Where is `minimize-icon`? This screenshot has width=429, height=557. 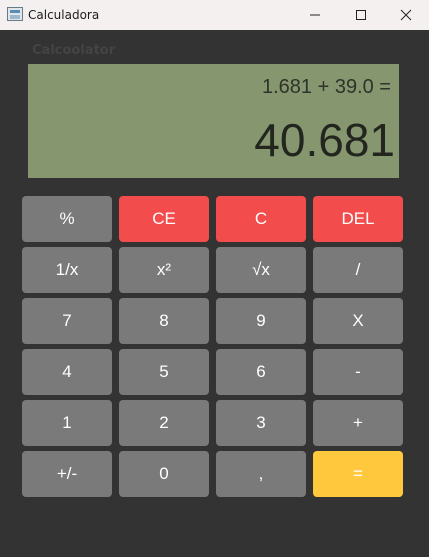 minimize-icon is located at coordinates (315, 15).